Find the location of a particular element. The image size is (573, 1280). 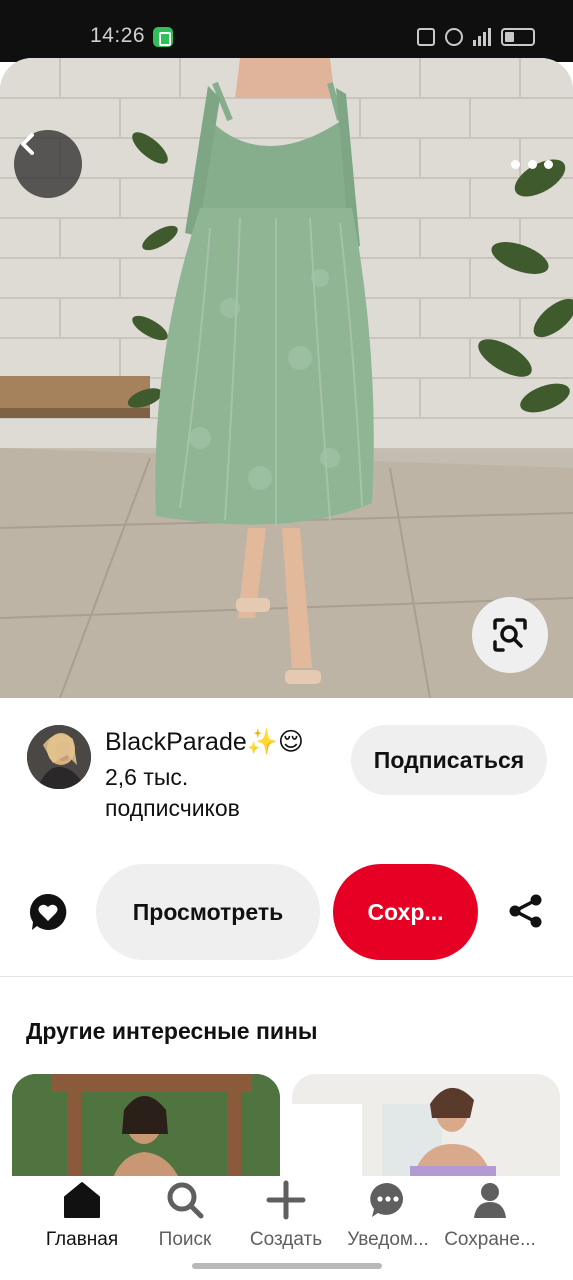

status-time: 14:26 is located at coordinates (118, 35).